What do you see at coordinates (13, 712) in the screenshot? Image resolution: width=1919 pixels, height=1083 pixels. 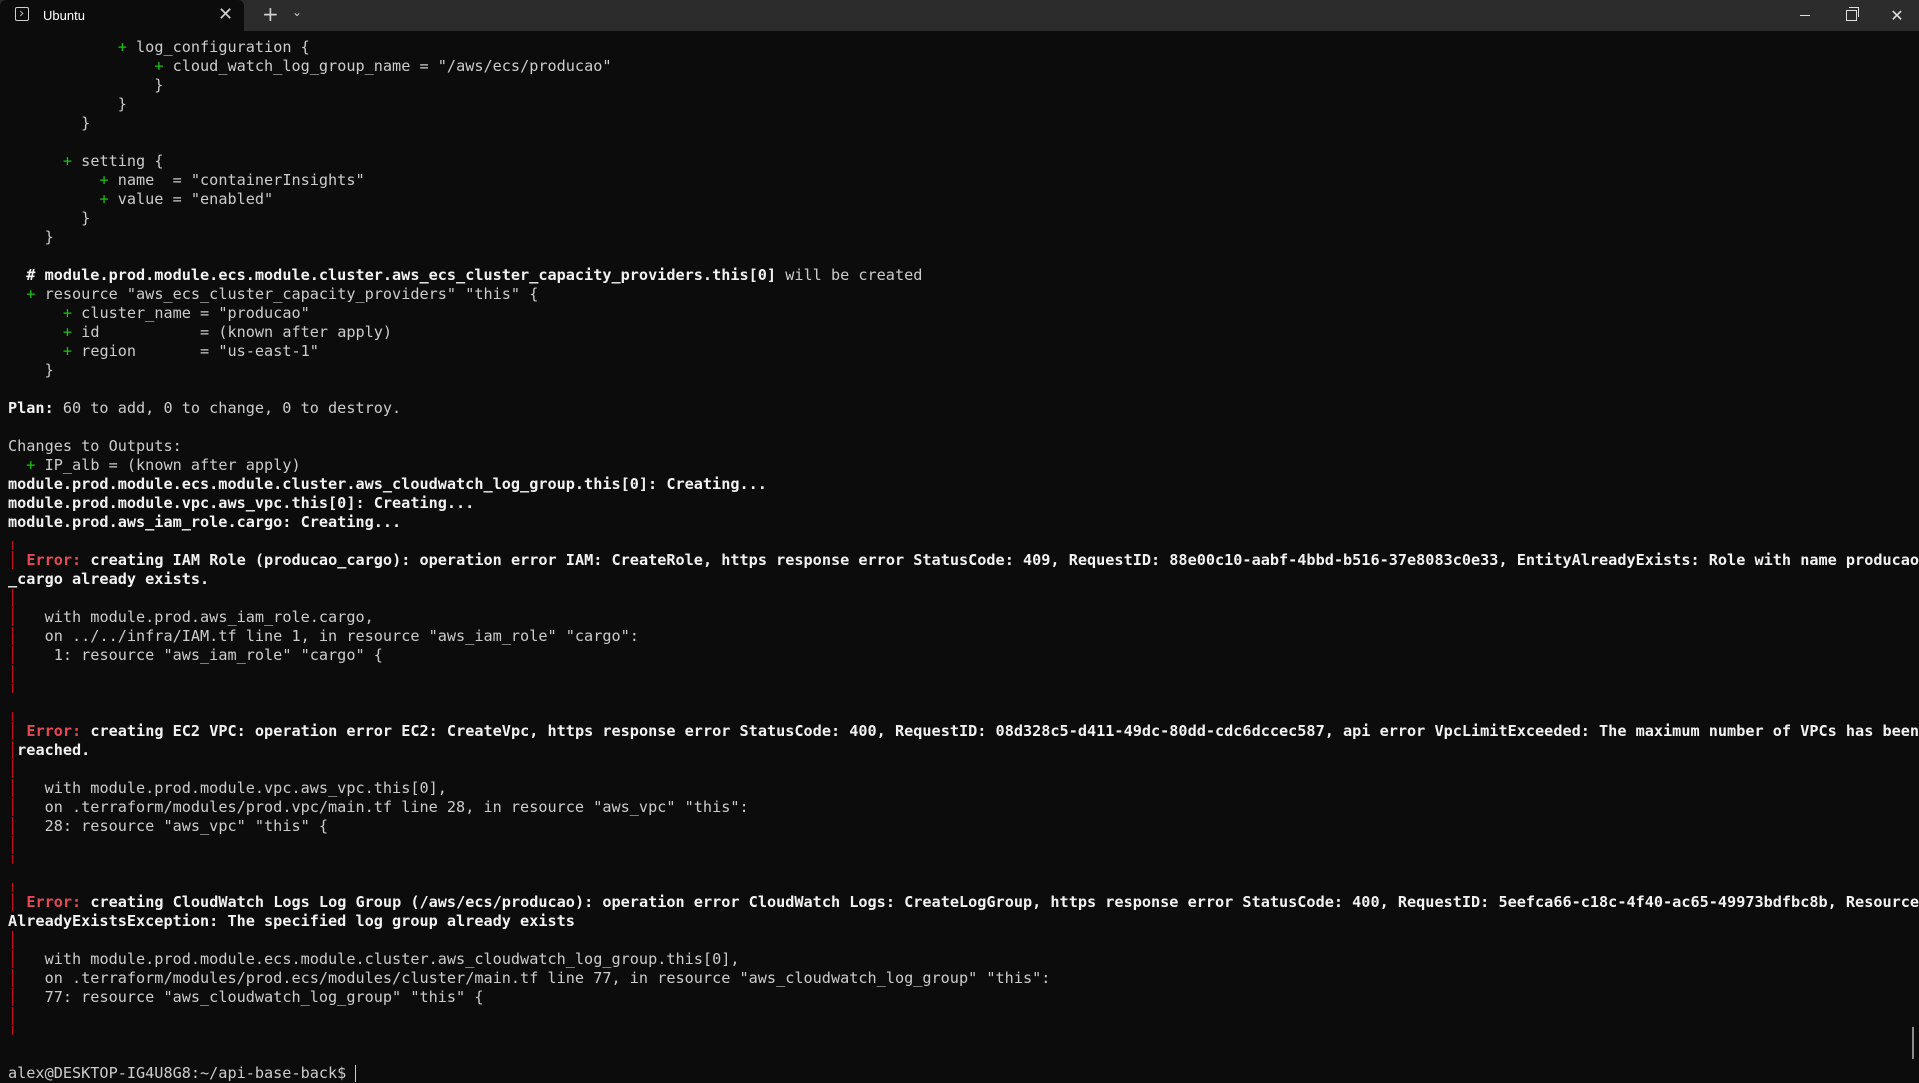 I see `line-text: ╷` at bounding box center [13, 712].